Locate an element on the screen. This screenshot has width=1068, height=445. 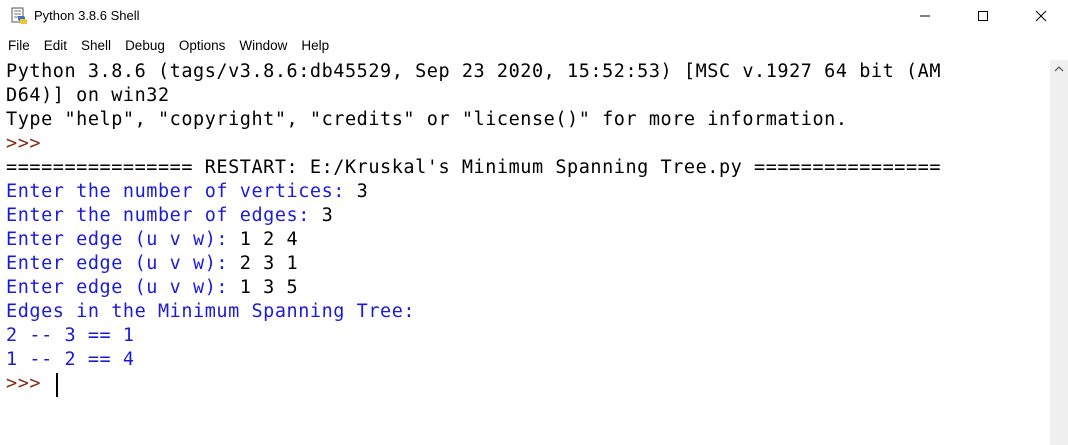
input-line-edge-3: Enter edge (u v w): 1 3 5 is located at coordinates (152, 288).